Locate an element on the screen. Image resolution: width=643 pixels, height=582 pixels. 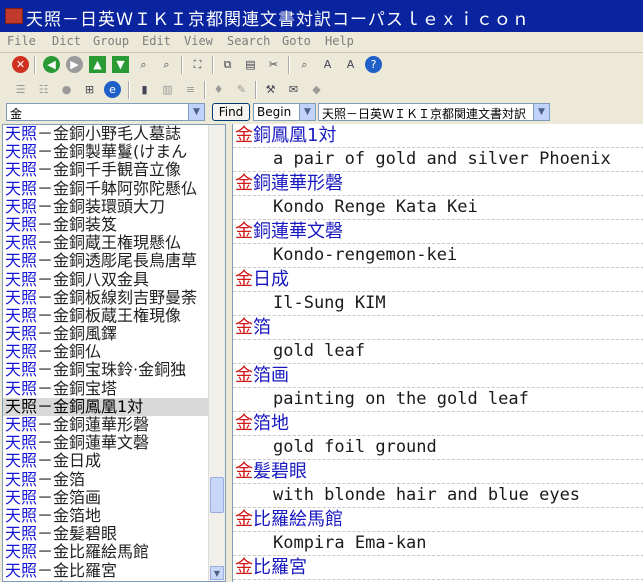
zoom-icon: ⌕ is located at coordinates (304, 64).